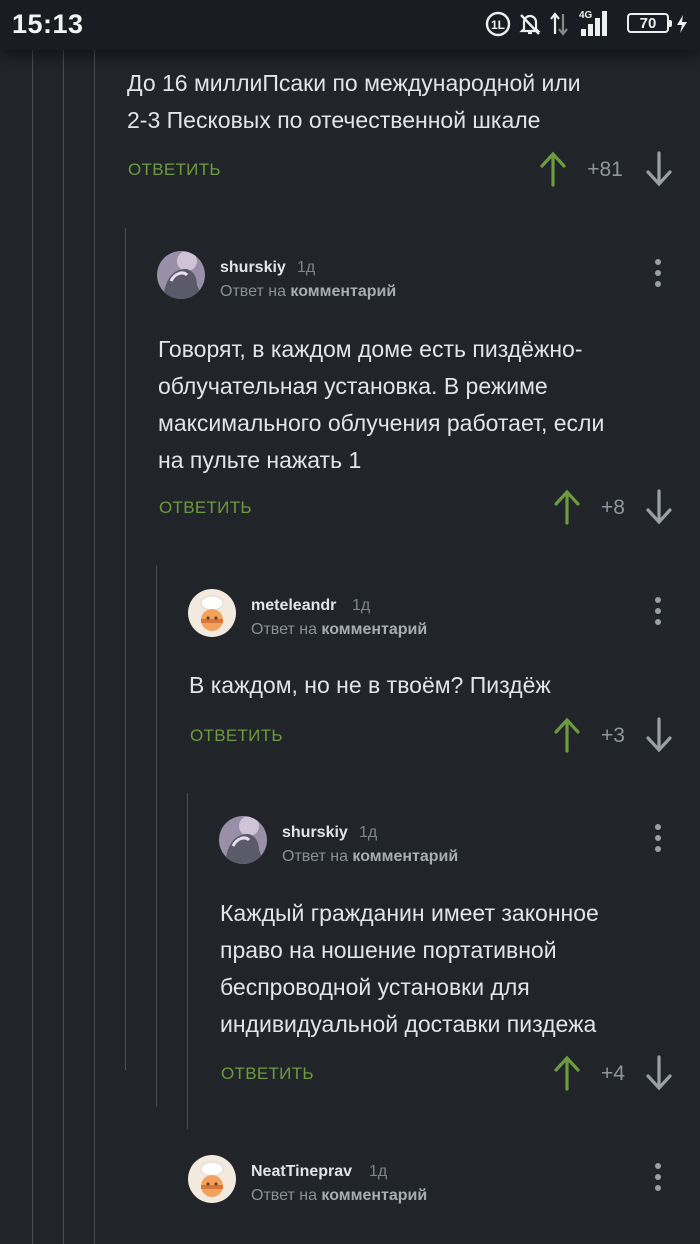 The image size is (700, 1244). What do you see at coordinates (334, 120) in the screenshot?
I see `comment-text-line: 2-3 Песковых по отечественной шкале` at bounding box center [334, 120].